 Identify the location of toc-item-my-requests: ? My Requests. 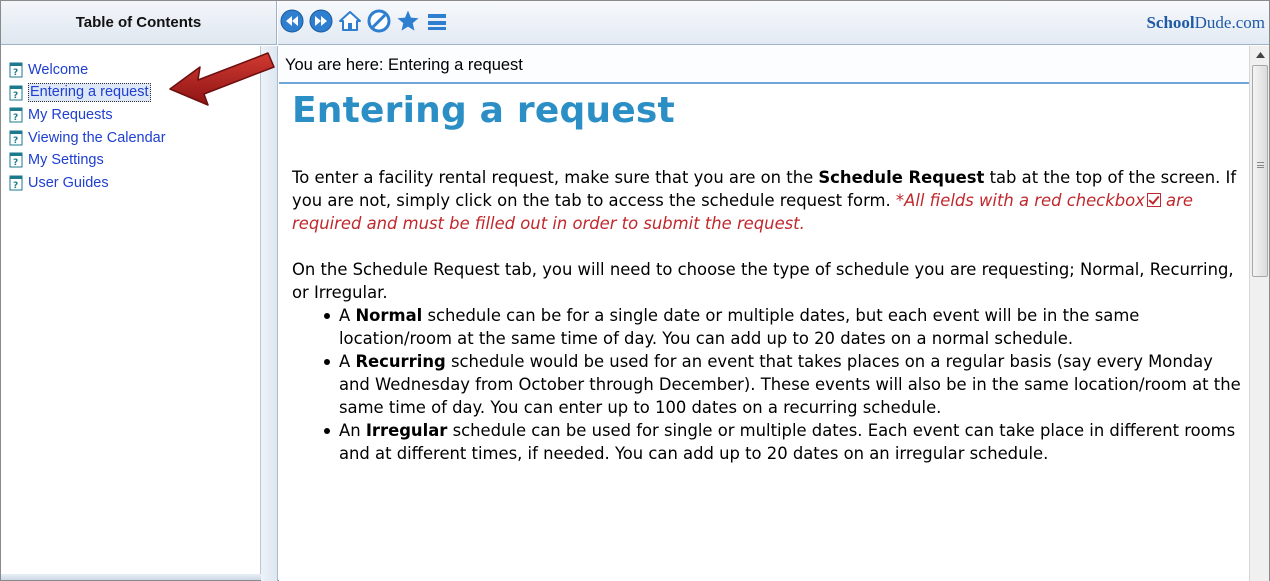
(87, 115).